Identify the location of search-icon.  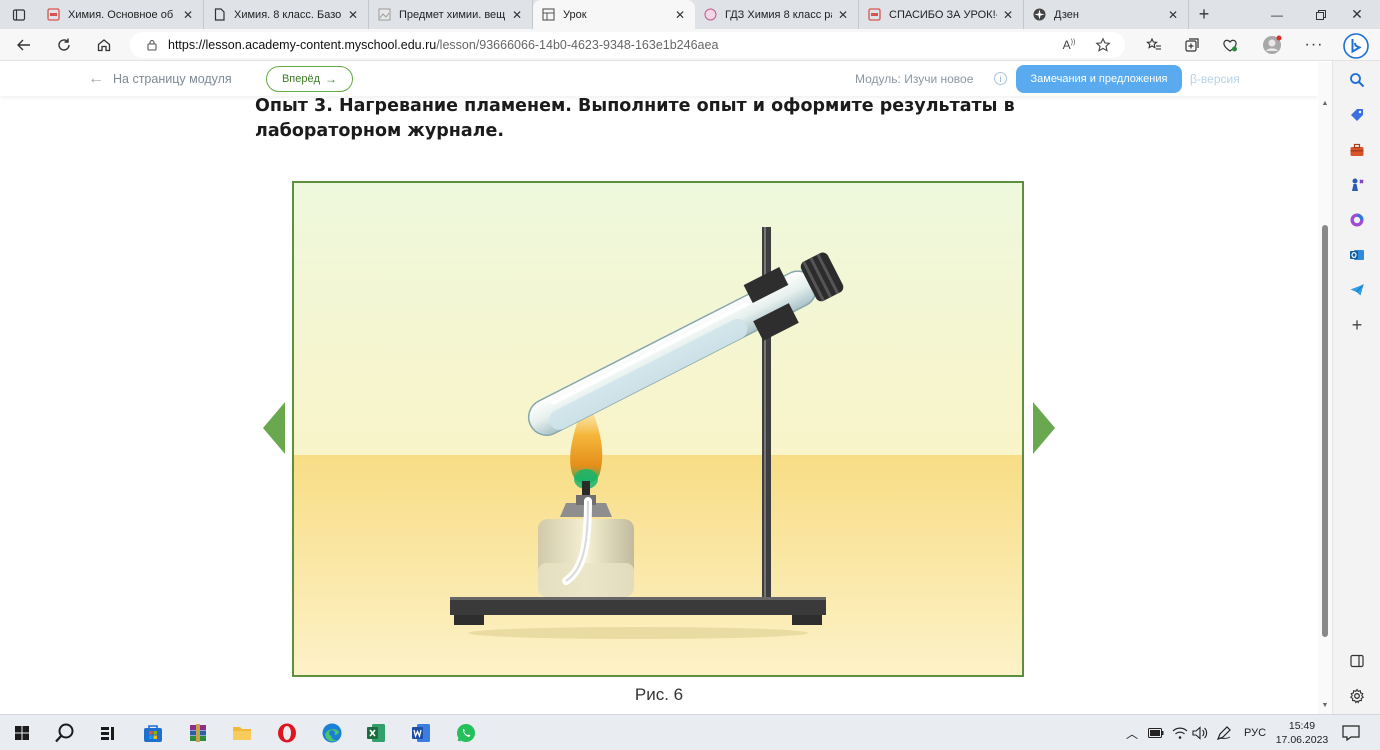
(1357, 80).